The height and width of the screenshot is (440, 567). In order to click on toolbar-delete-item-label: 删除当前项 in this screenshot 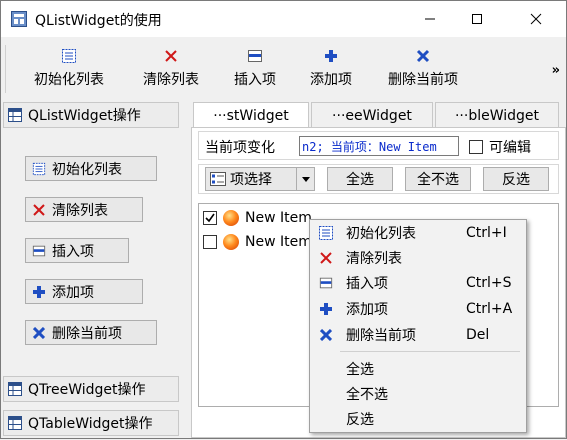, I will do `click(423, 80)`.